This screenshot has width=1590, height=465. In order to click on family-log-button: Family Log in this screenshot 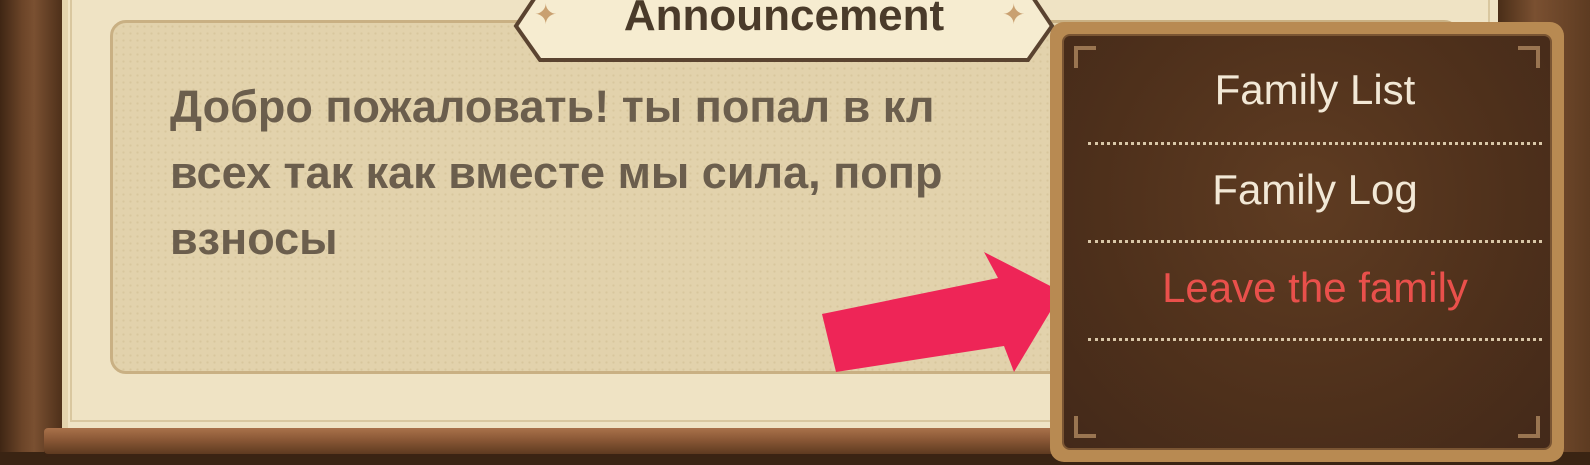, I will do `click(1315, 190)`.